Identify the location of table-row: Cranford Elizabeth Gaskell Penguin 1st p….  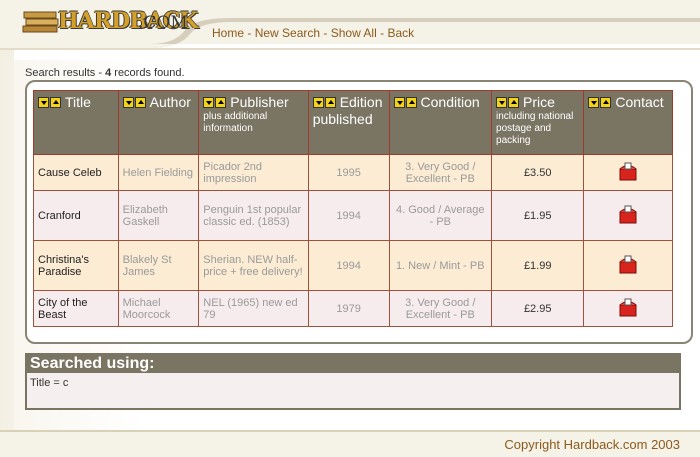
(353, 215).